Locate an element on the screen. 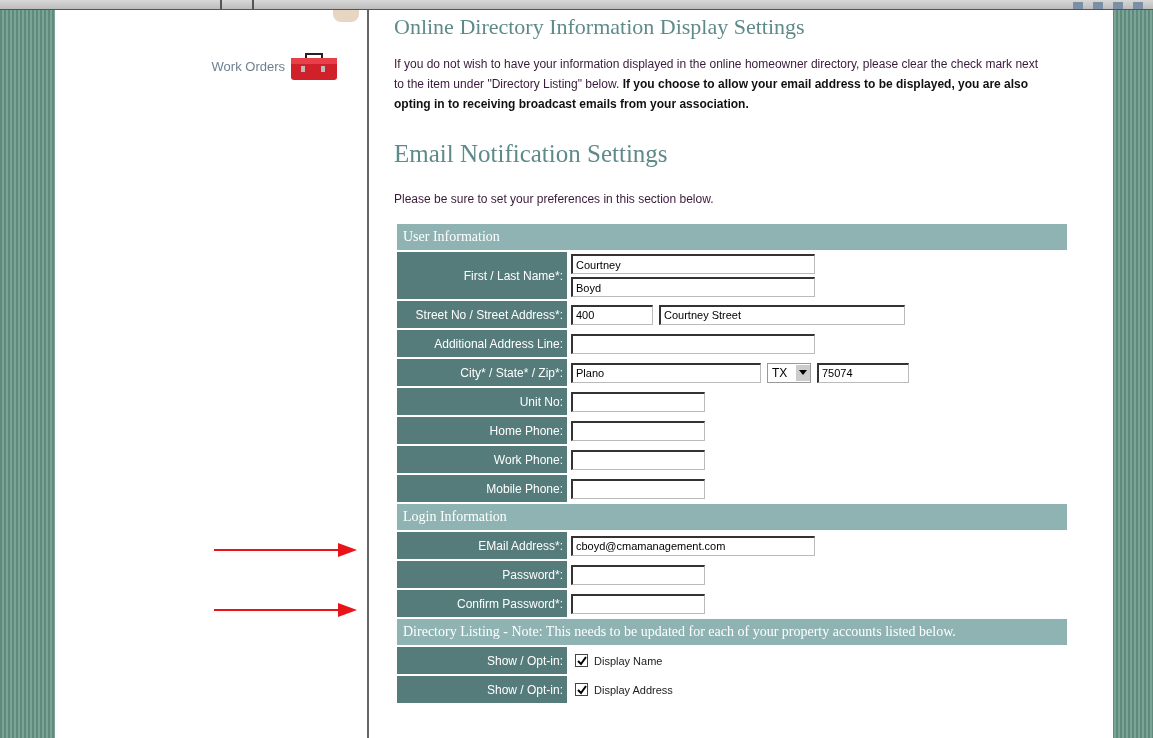 The image size is (1153, 738). checkbox-label: Display Address is located at coordinates (633, 689).